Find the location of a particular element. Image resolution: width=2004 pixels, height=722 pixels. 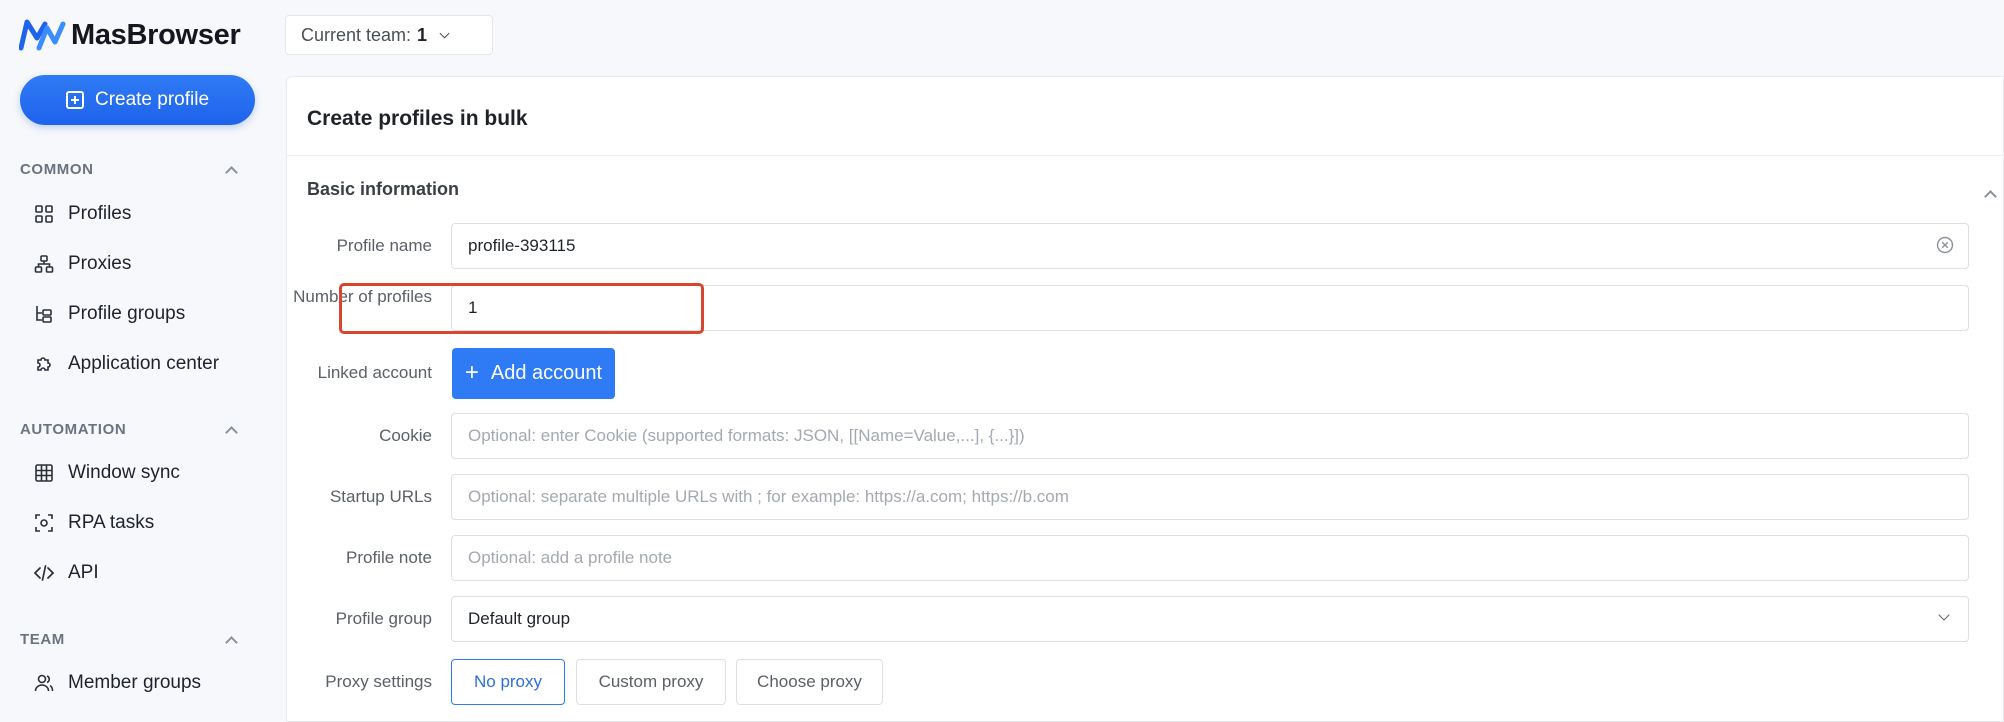

sidebar-item-profile-groups: Profile groups is located at coordinates (130, 314).